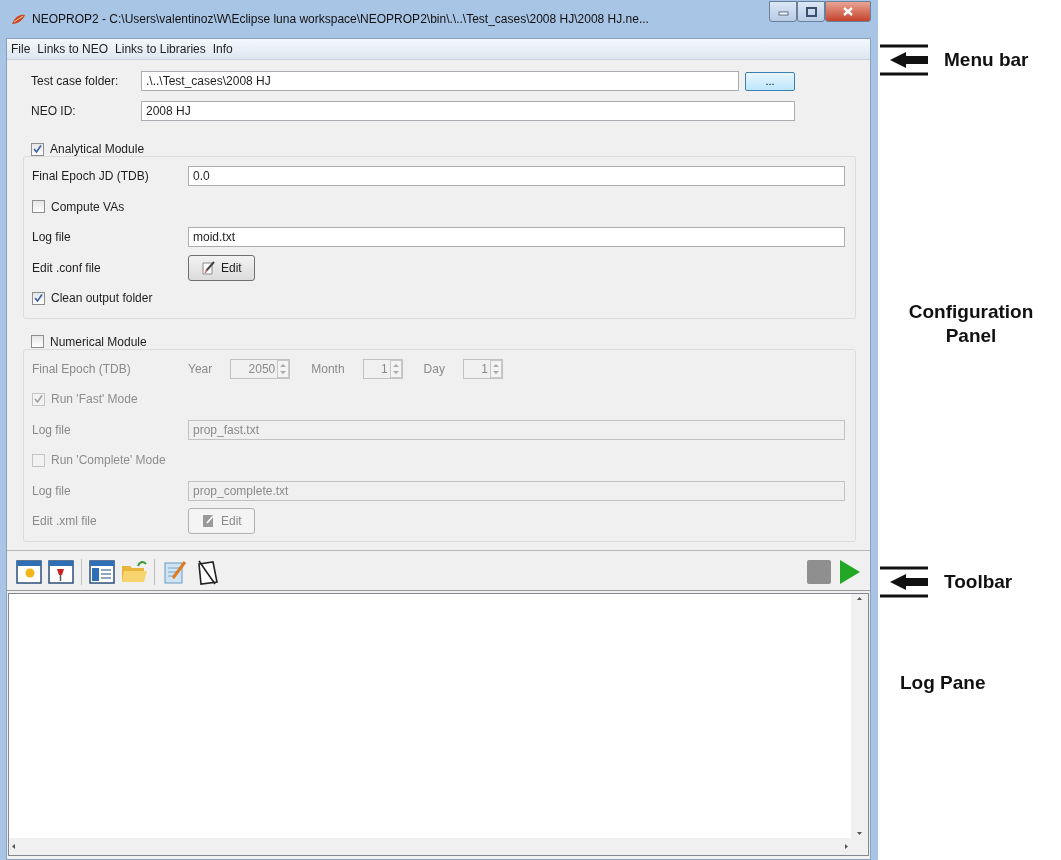  Describe the element at coordinates (82, 368) in the screenshot. I see `field-label: Final Epoch (TDB)` at that location.